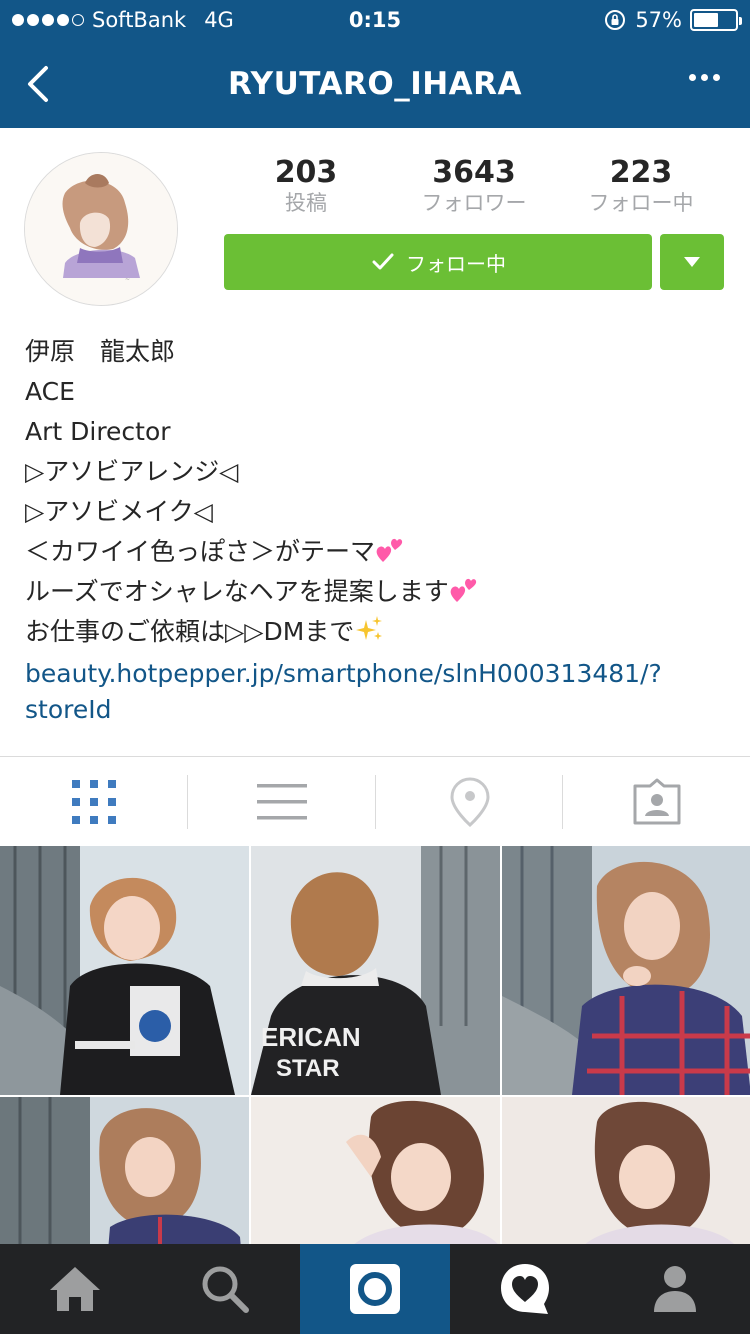 This screenshot has width=750, height=1334. What do you see at coordinates (474, 172) in the screenshot?
I see `stat-value: 3643` at bounding box center [474, 172].